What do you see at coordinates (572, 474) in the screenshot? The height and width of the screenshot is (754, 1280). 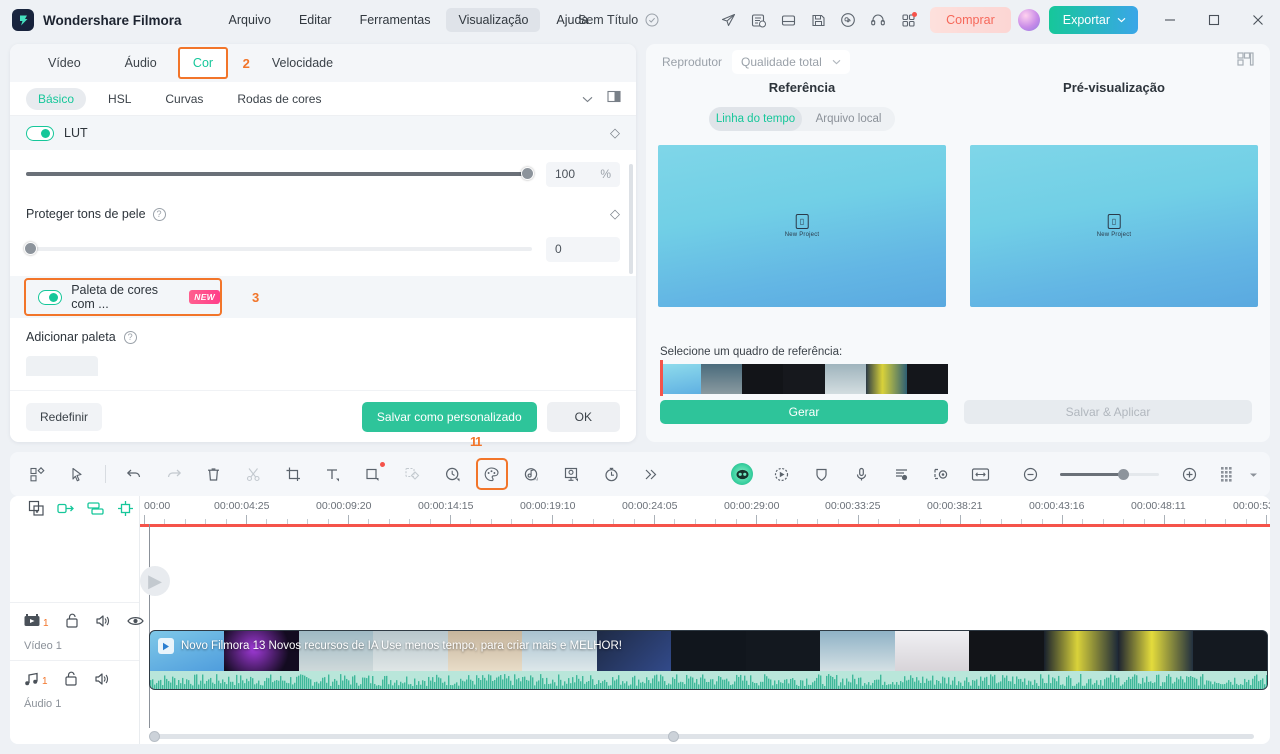 I see `sticker-icon` at bounding box center [572, 474].